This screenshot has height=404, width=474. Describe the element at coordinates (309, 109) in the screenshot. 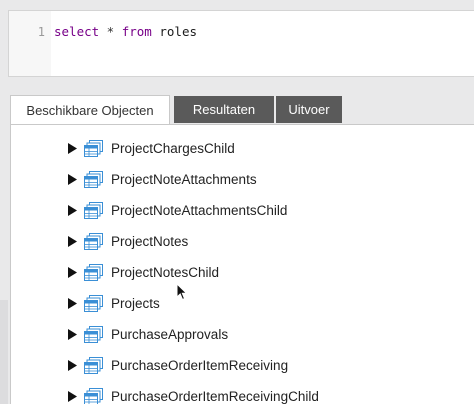

I see `tab-output: Uitvoer` at that location.